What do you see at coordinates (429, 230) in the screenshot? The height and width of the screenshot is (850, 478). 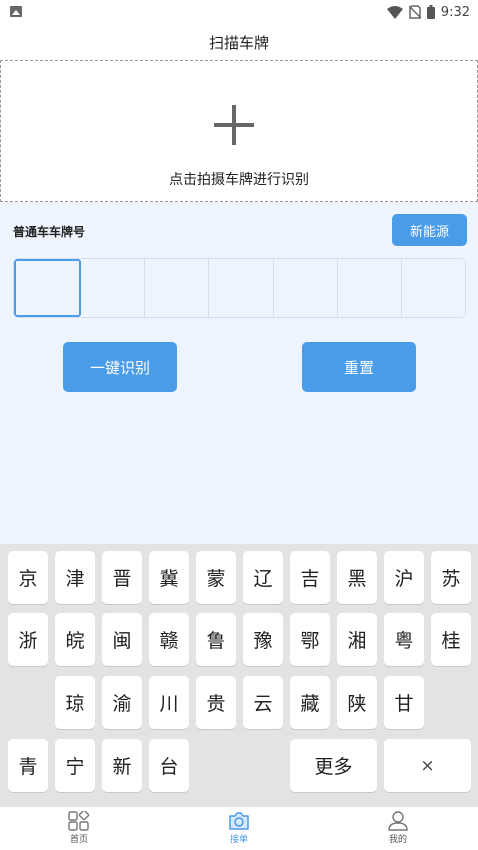 I see `new-energy-button: 新能源` at bounding box center [429, 230].